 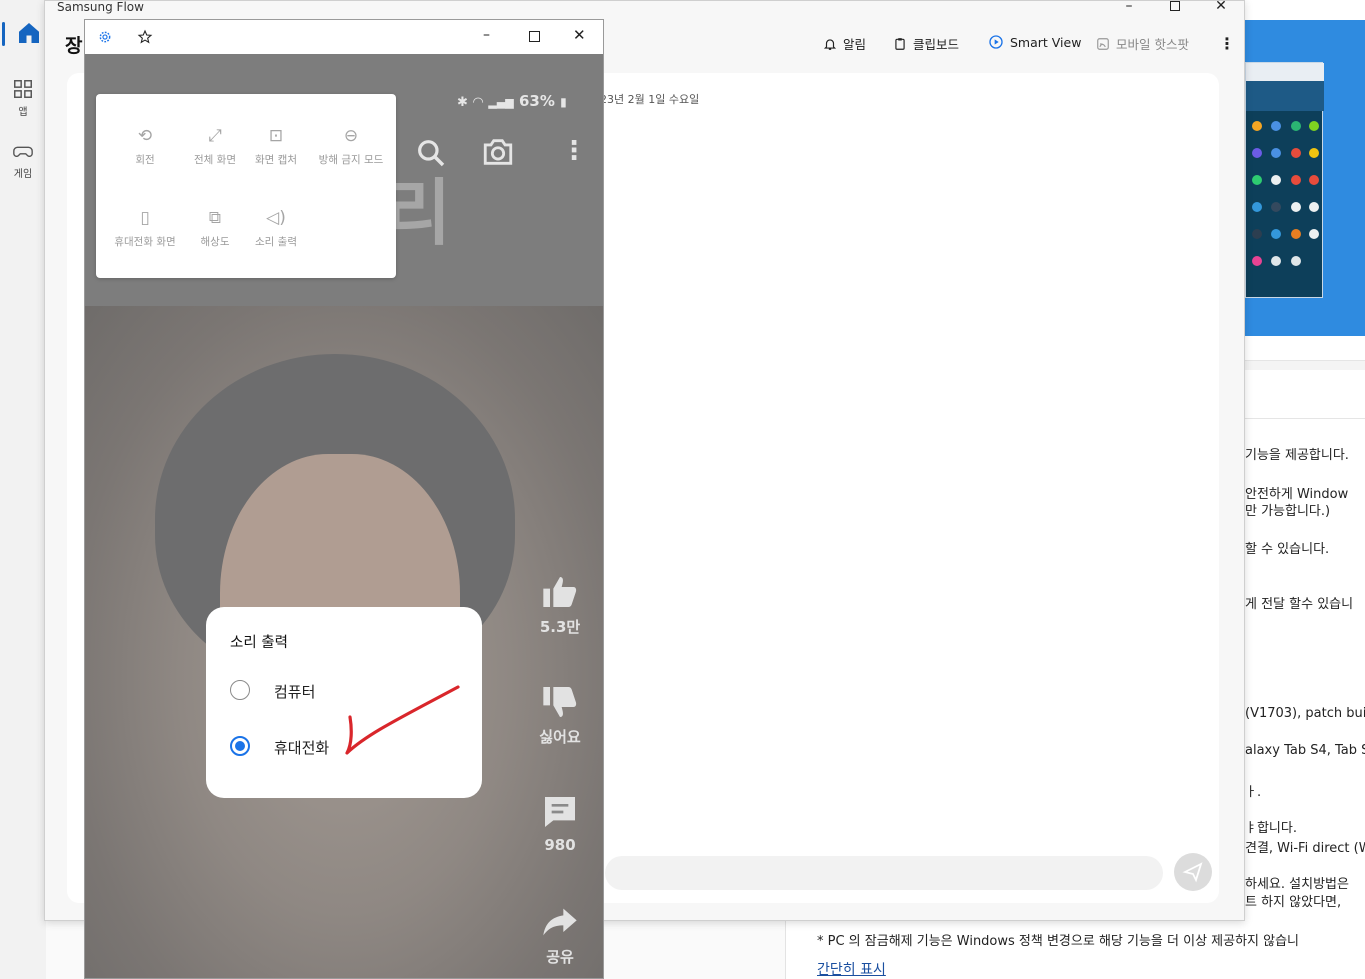 What do you see at coordinates (900, 43) in the screenshot?
I see `clipboard-icon` at bounding box center [900, 43].